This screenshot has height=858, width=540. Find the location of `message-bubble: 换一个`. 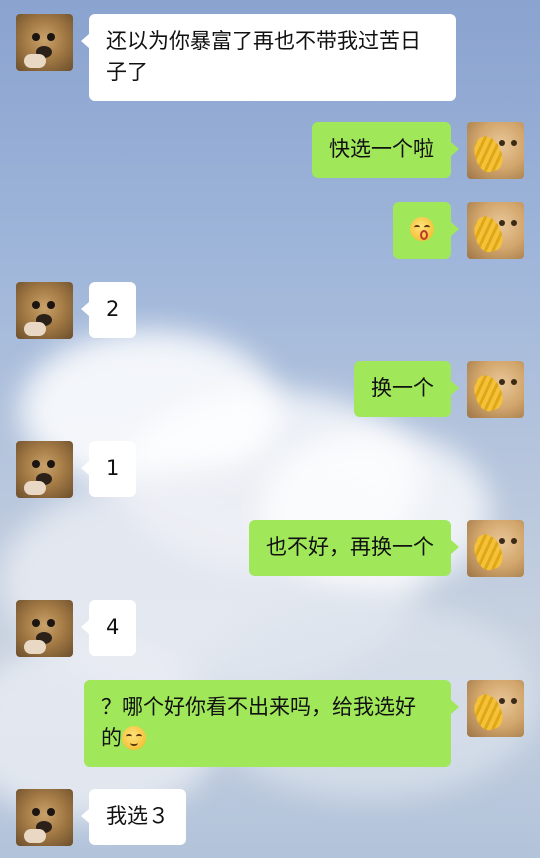

message-bubble: 换一个 is located at coordinates (406, 389).